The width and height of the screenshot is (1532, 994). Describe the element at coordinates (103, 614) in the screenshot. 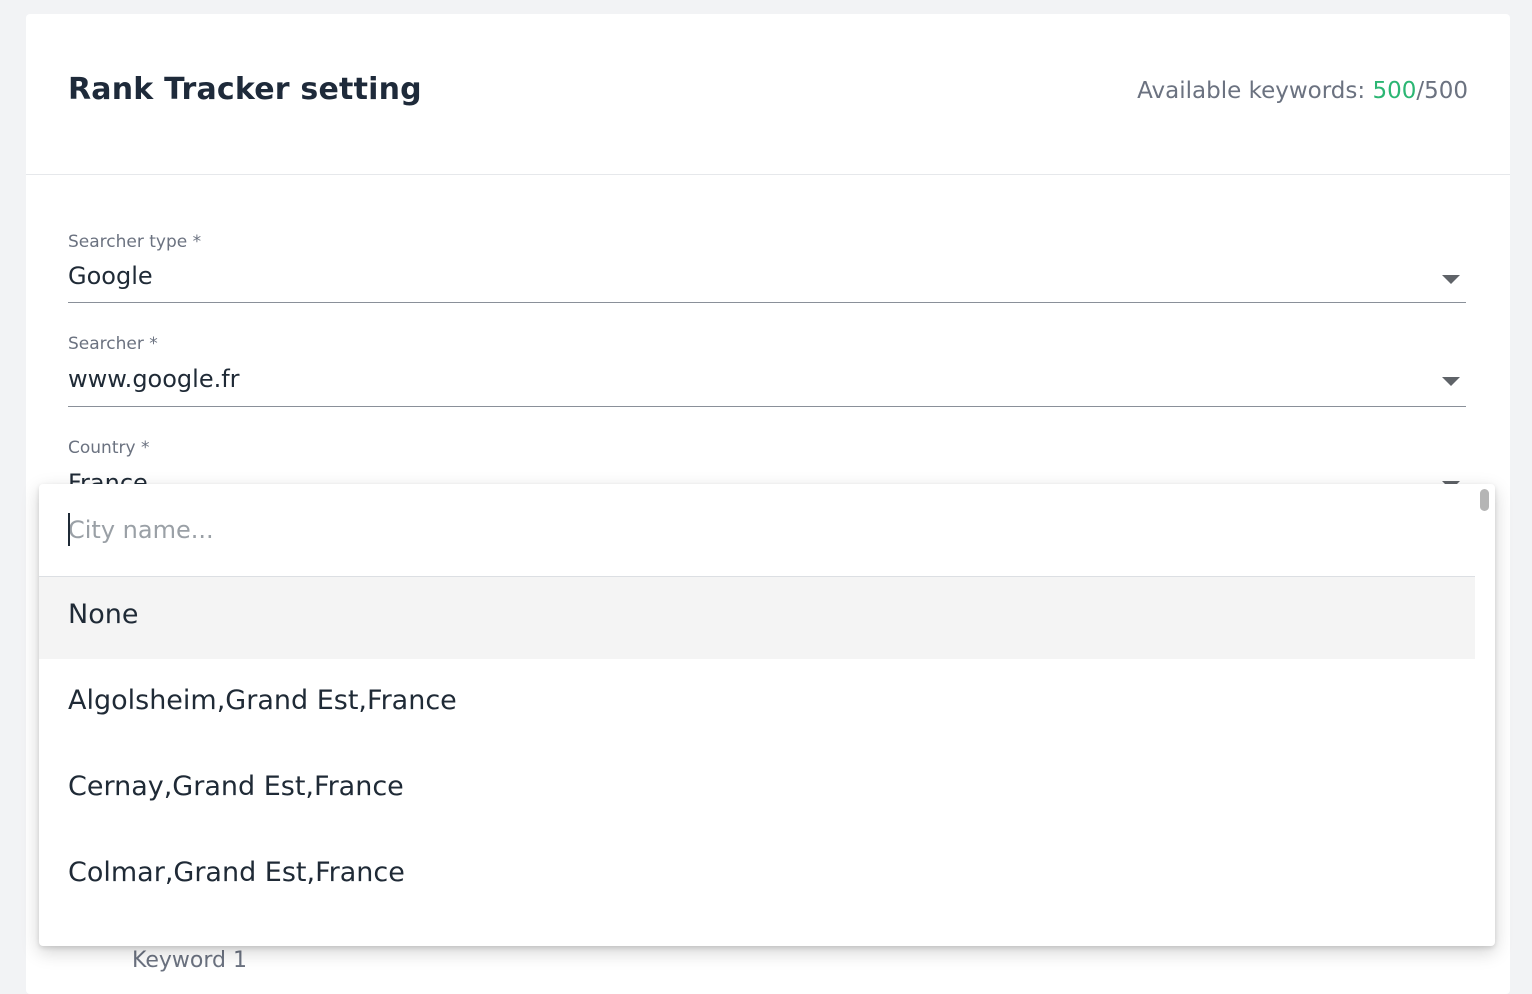

I see `city-option-label: None` at that location.